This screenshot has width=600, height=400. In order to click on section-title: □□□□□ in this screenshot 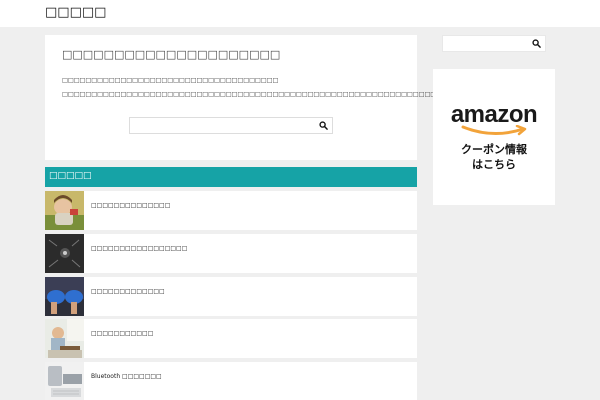, I will do `click(70, 176)`.